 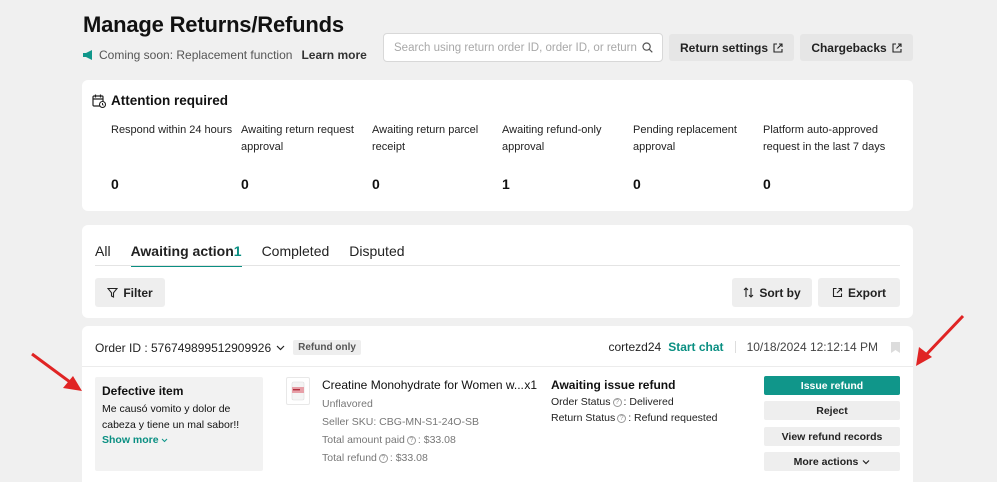 What do you see at coordinates (56, 371) in the screenshot?
I see `annotation-arrow-left` at bounding box center [56, 371].